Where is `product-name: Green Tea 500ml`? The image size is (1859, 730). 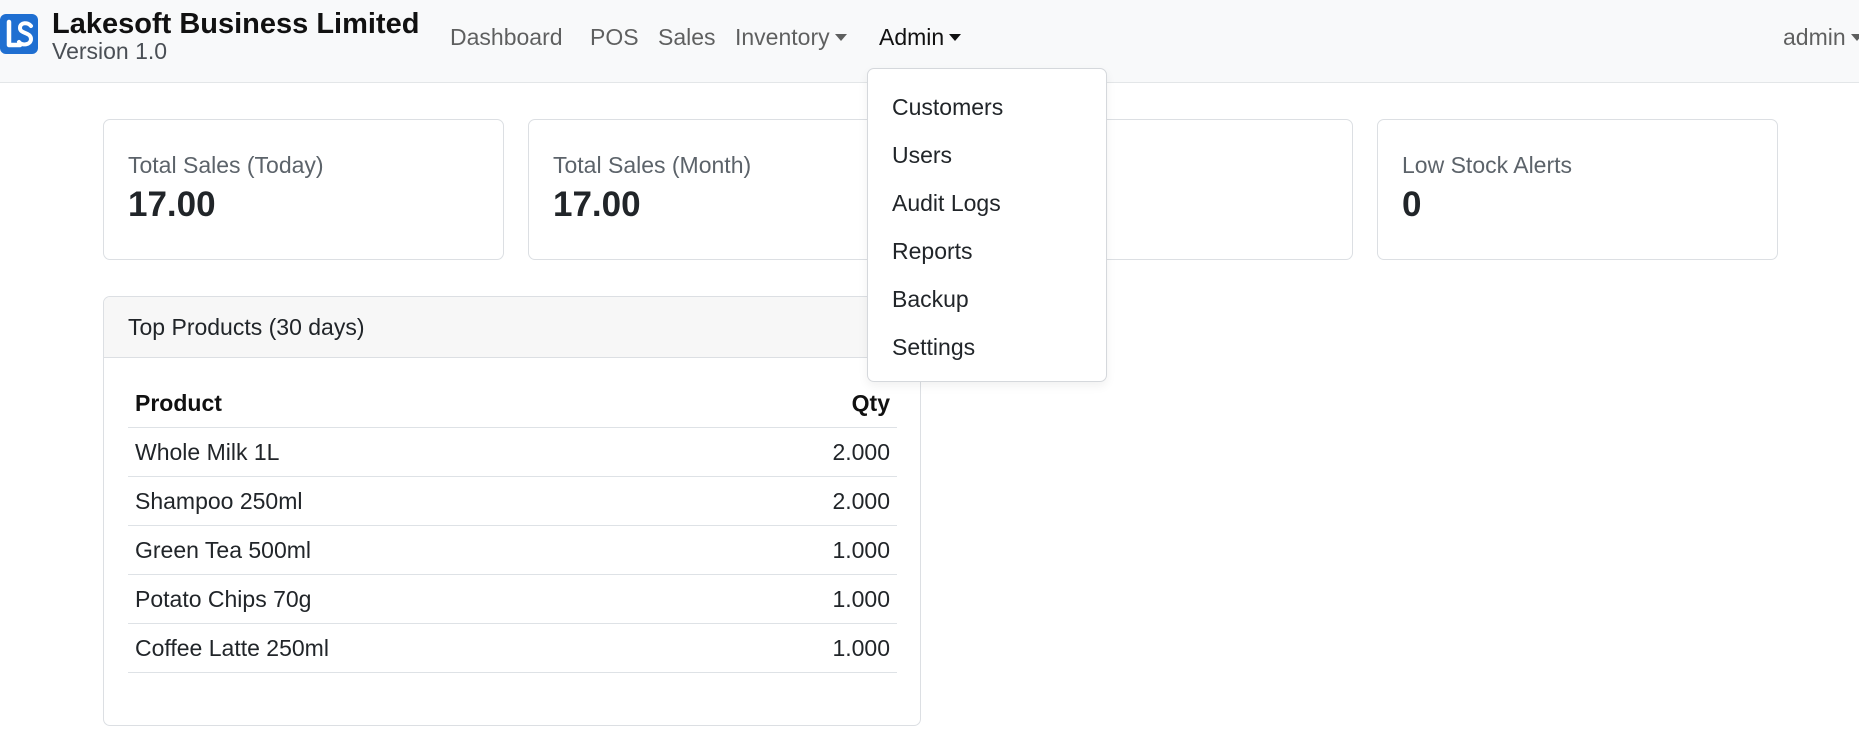 product-name: Green Tea 500ml is located at coordinates (223, 550).